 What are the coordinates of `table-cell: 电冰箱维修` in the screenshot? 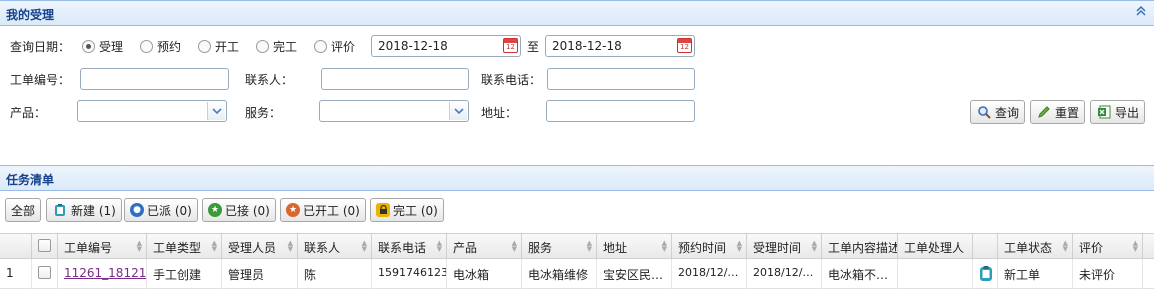 It's located at (559, 274).